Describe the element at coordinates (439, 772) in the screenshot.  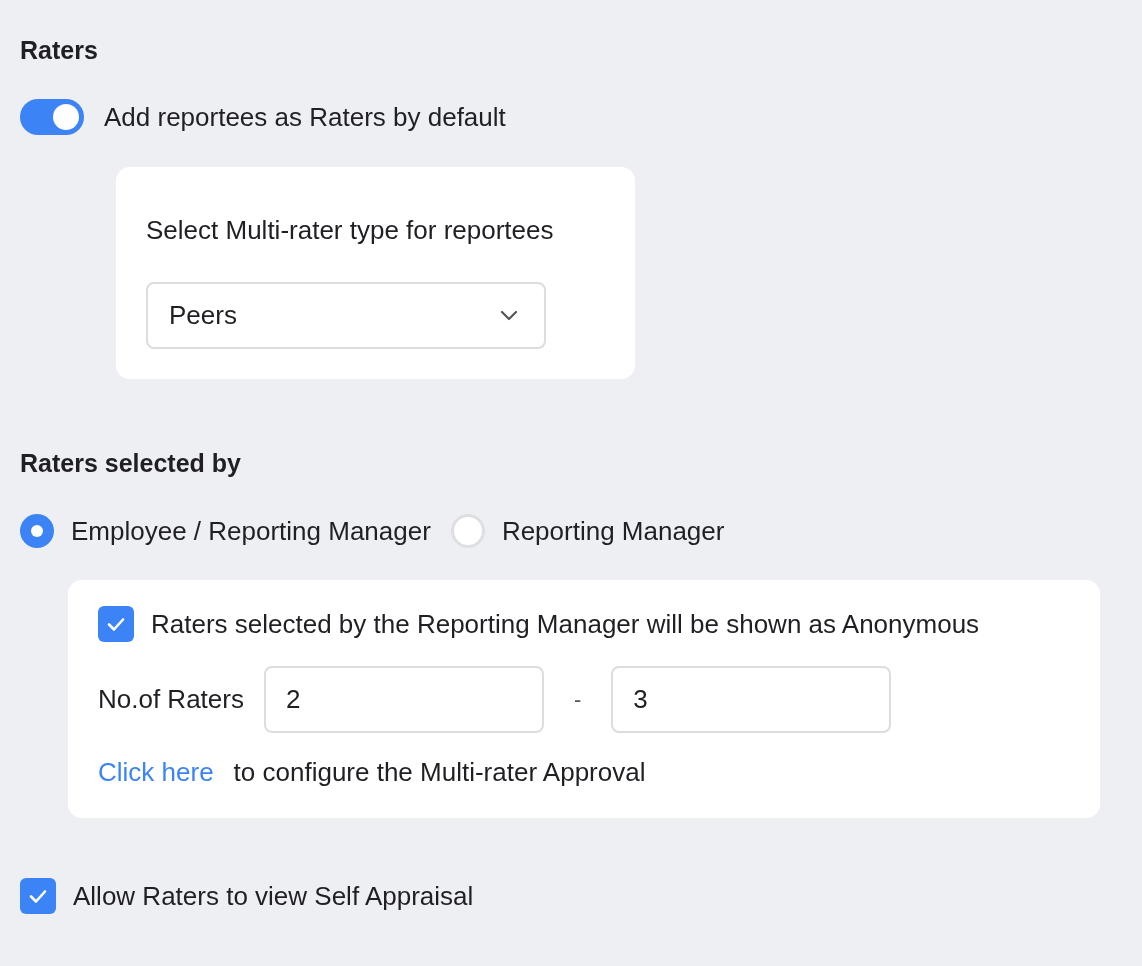
I see `helper-text: to configure the Multi-rater Approval` at that location.